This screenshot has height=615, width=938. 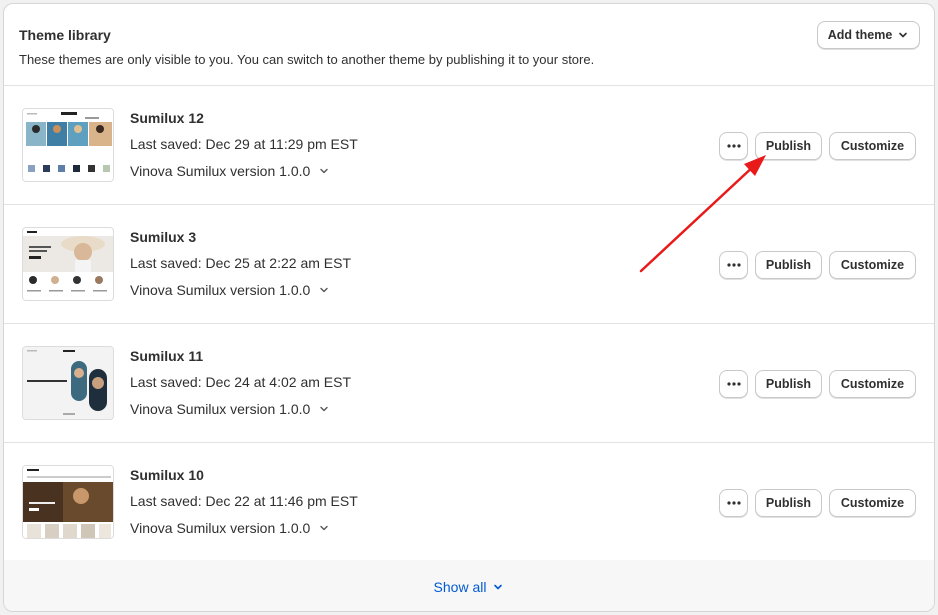 What do you see at coordinates (244, 144) in the screenshot?
I see `theme-last-saved: Last saved: Dec 29 at 11:29 pm EST` at bounding box center [244, 144].